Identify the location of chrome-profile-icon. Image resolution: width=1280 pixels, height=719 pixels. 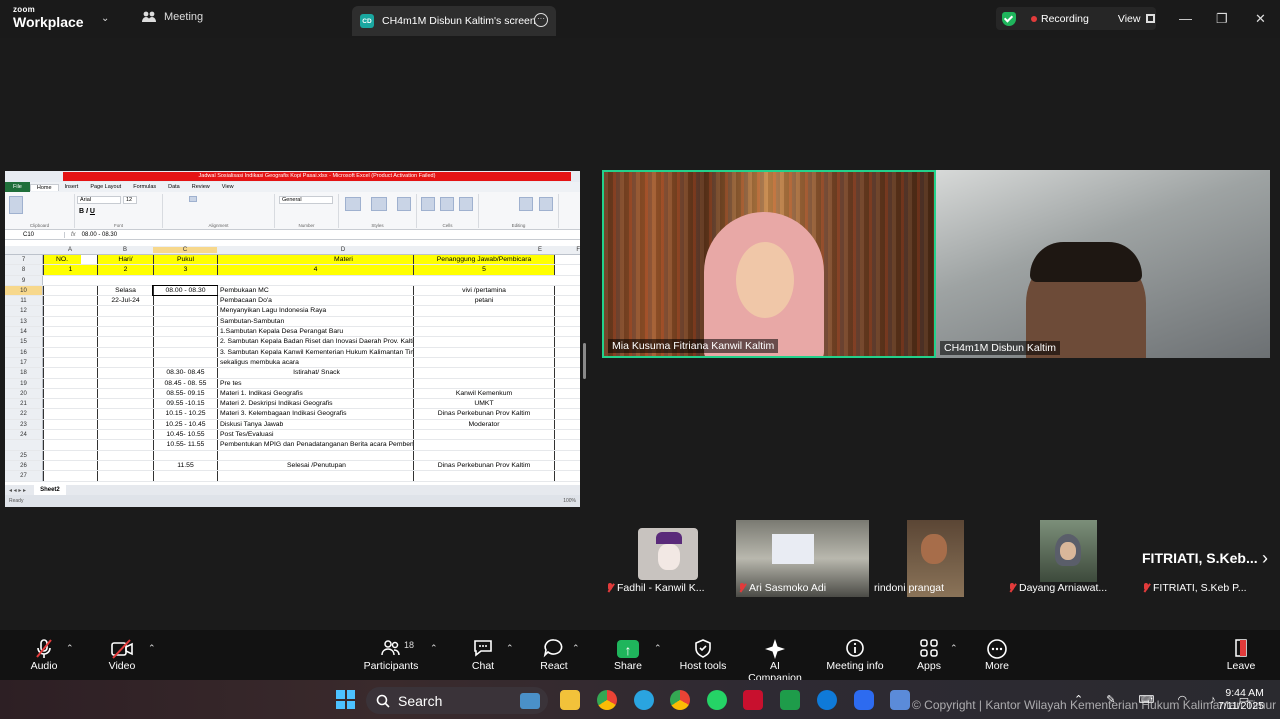
(680, 700).